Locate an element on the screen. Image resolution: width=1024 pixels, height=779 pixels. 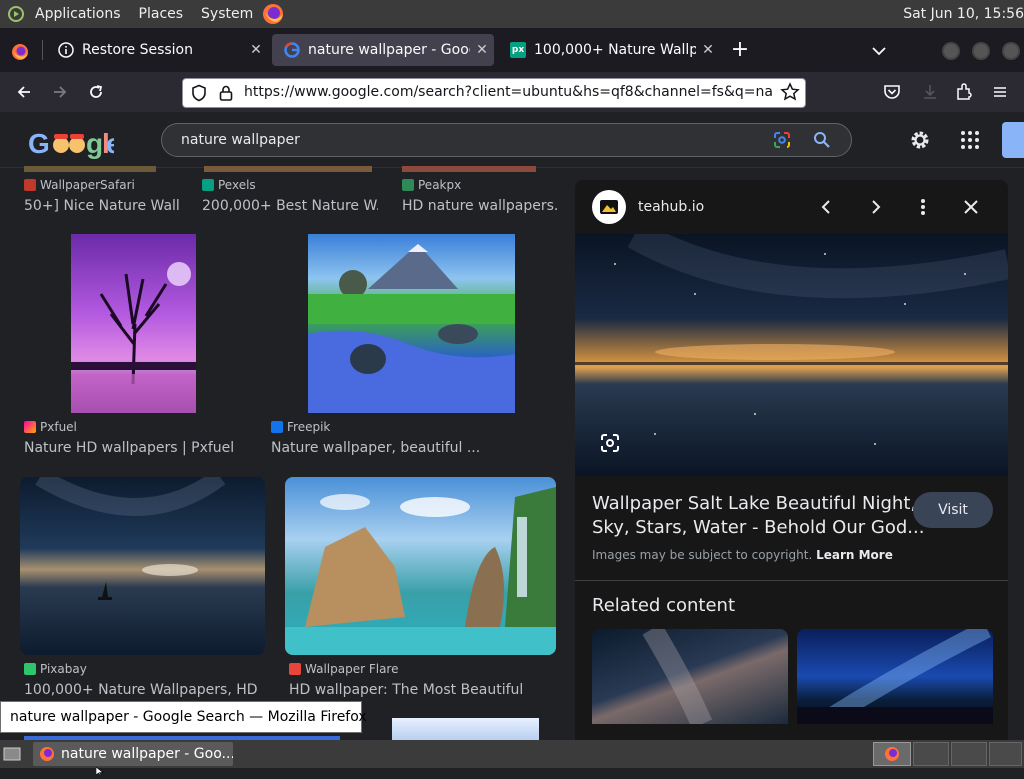
result-source: Pexels is located at coordinates (229, 185).